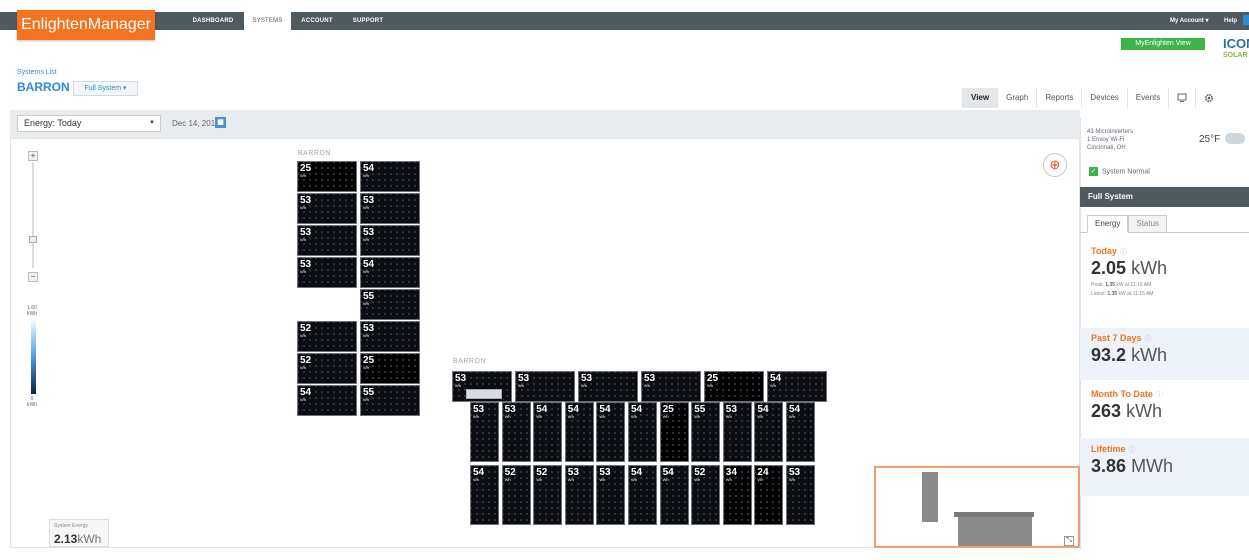  I want to click on help-link: Help, so click(1230, 21).